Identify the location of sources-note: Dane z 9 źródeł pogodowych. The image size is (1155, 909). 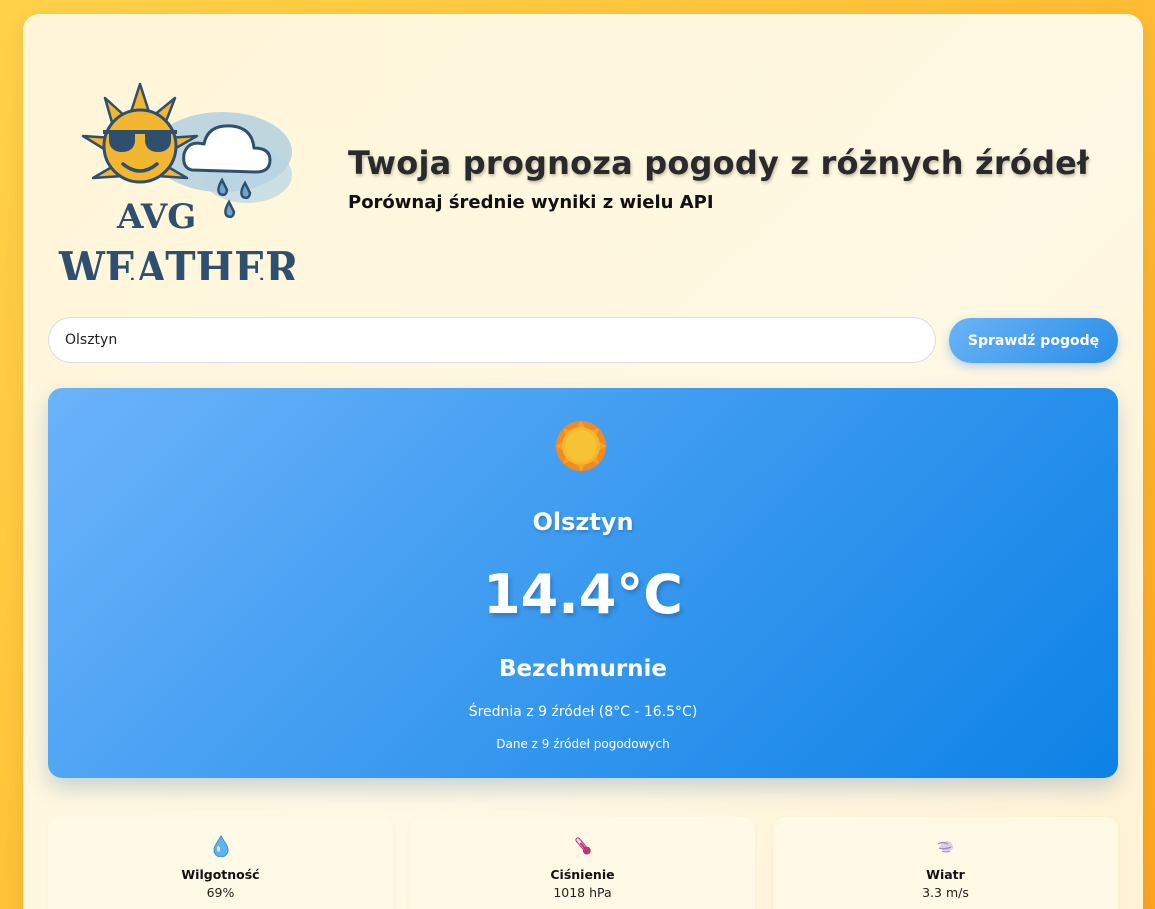
(583, 744).